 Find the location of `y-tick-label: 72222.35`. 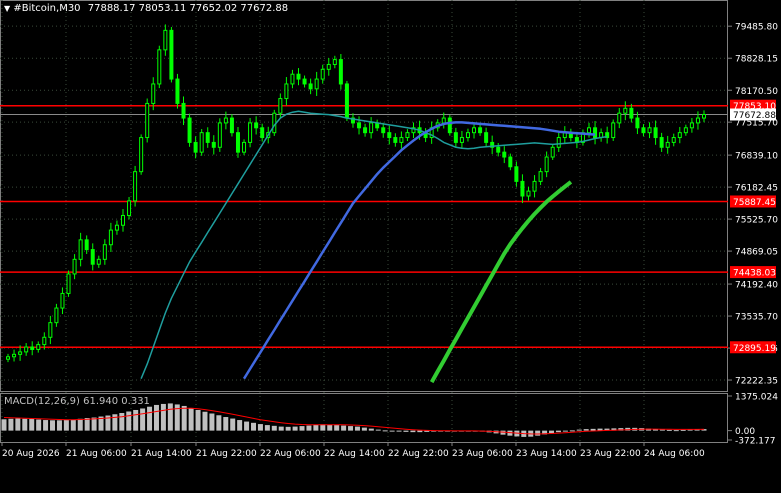

y-tick-label: 72222.35 is located at coordinates (756, 382).